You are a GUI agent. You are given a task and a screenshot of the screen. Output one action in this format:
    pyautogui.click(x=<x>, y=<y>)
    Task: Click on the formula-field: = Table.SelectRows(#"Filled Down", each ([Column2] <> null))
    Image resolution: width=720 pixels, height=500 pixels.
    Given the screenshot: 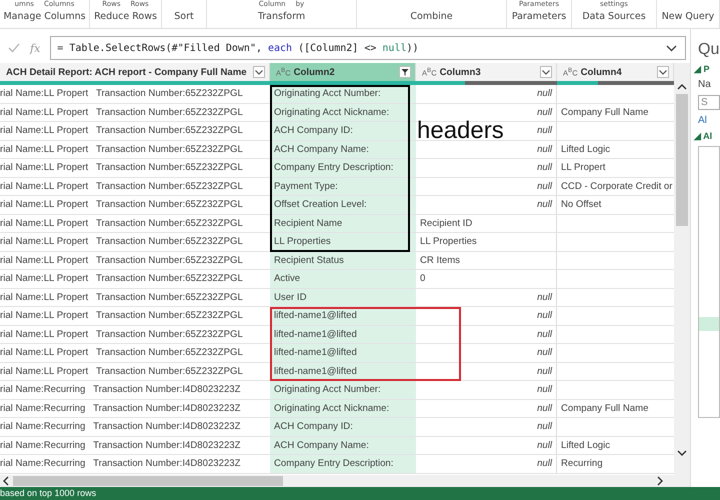 What is the action you would take?
    pyautogui.click(x=368, y=48)
    